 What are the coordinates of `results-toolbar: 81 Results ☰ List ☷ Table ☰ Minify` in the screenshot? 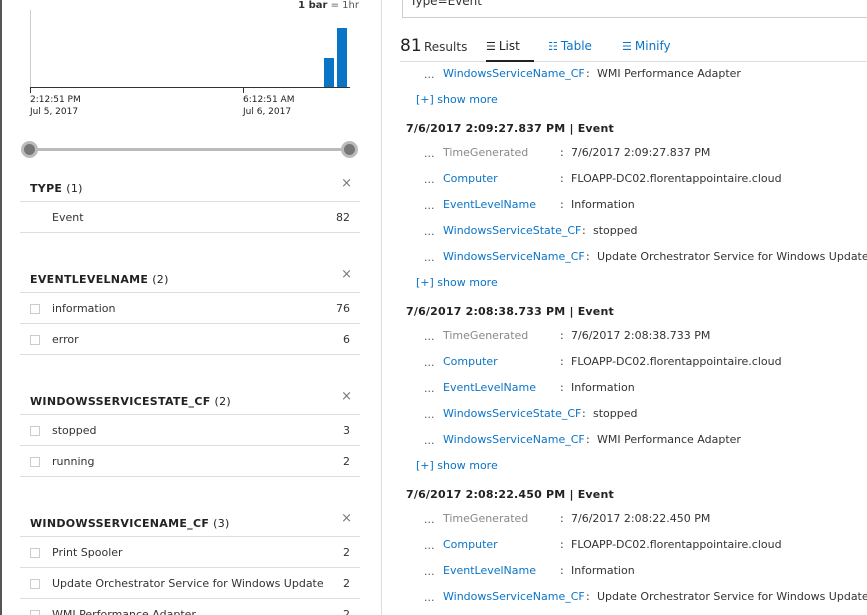 It's located at (633, 49).